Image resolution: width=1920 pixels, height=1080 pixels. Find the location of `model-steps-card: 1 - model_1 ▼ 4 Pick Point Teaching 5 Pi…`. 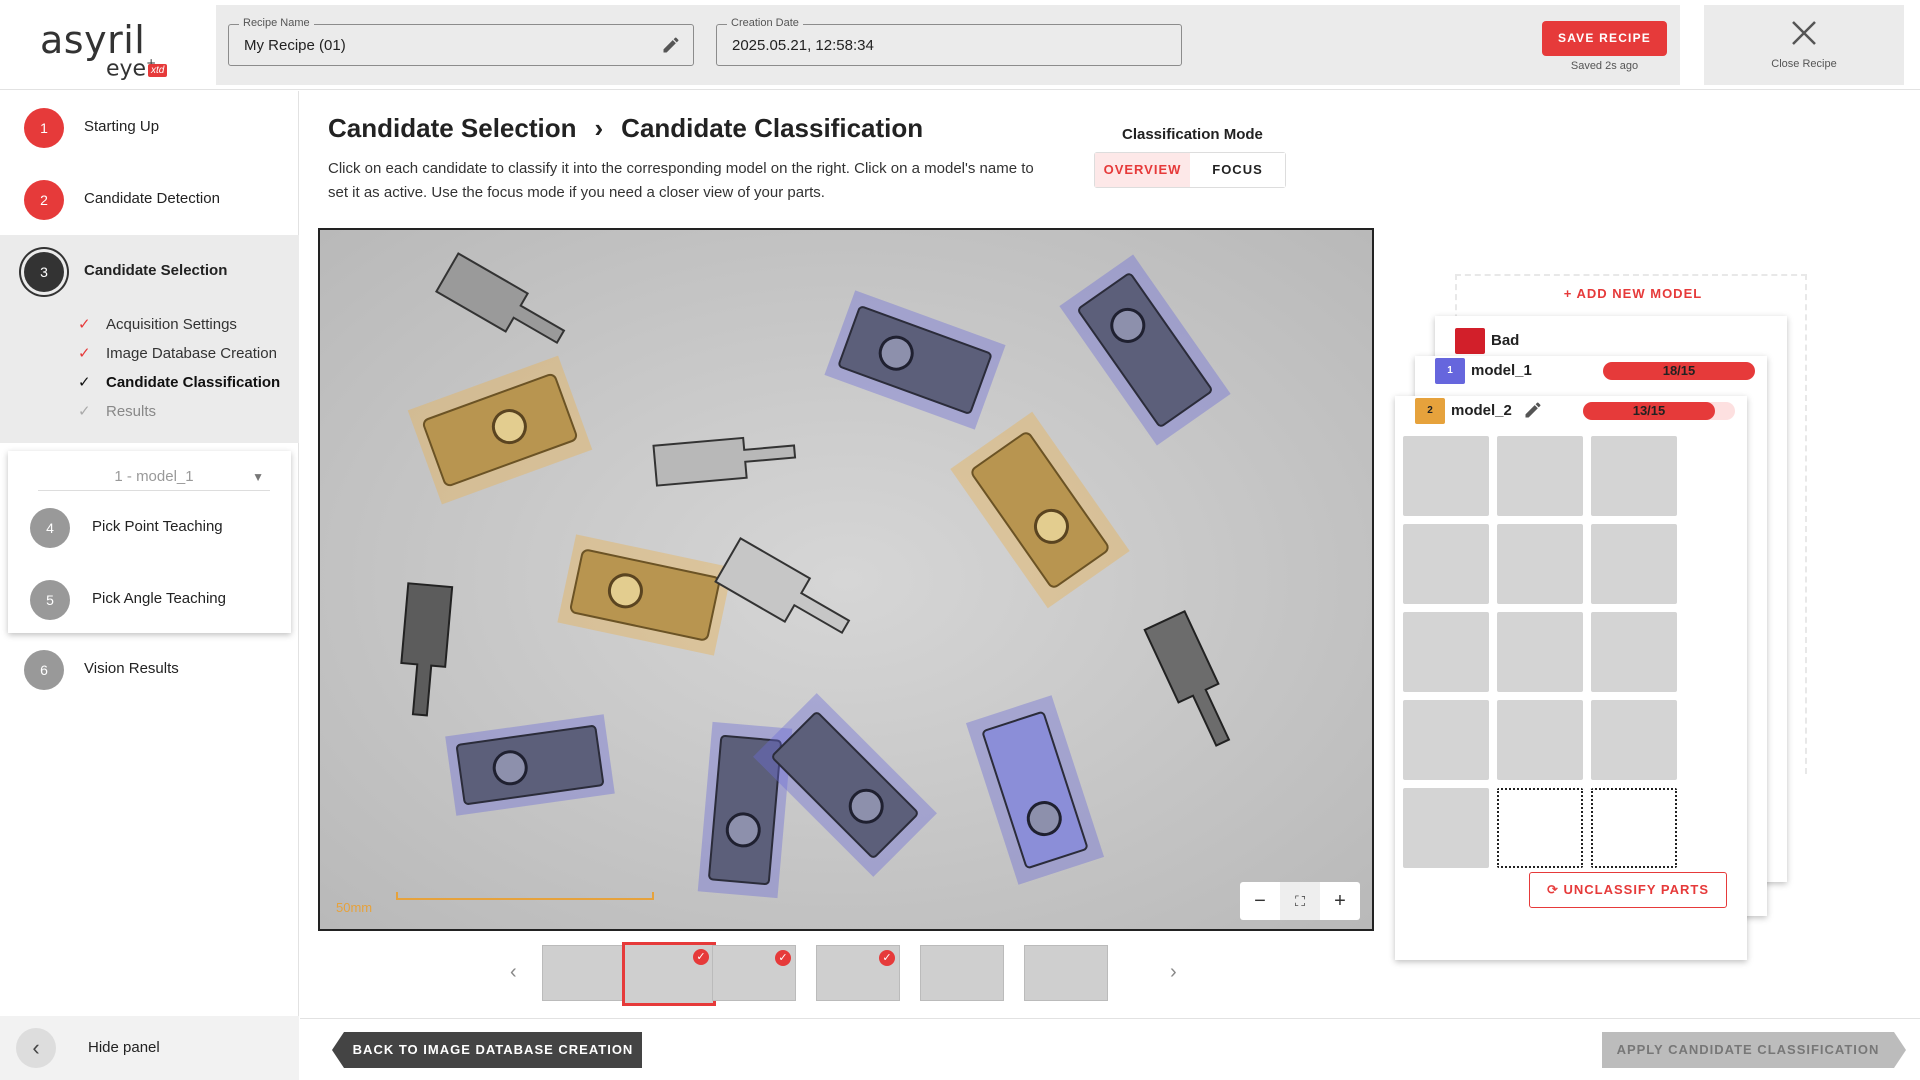

model-steps-card: 1 - model_1 ▼ 4 Pick Point Teaching 5 Pi… is located at coordinates (149, 542).